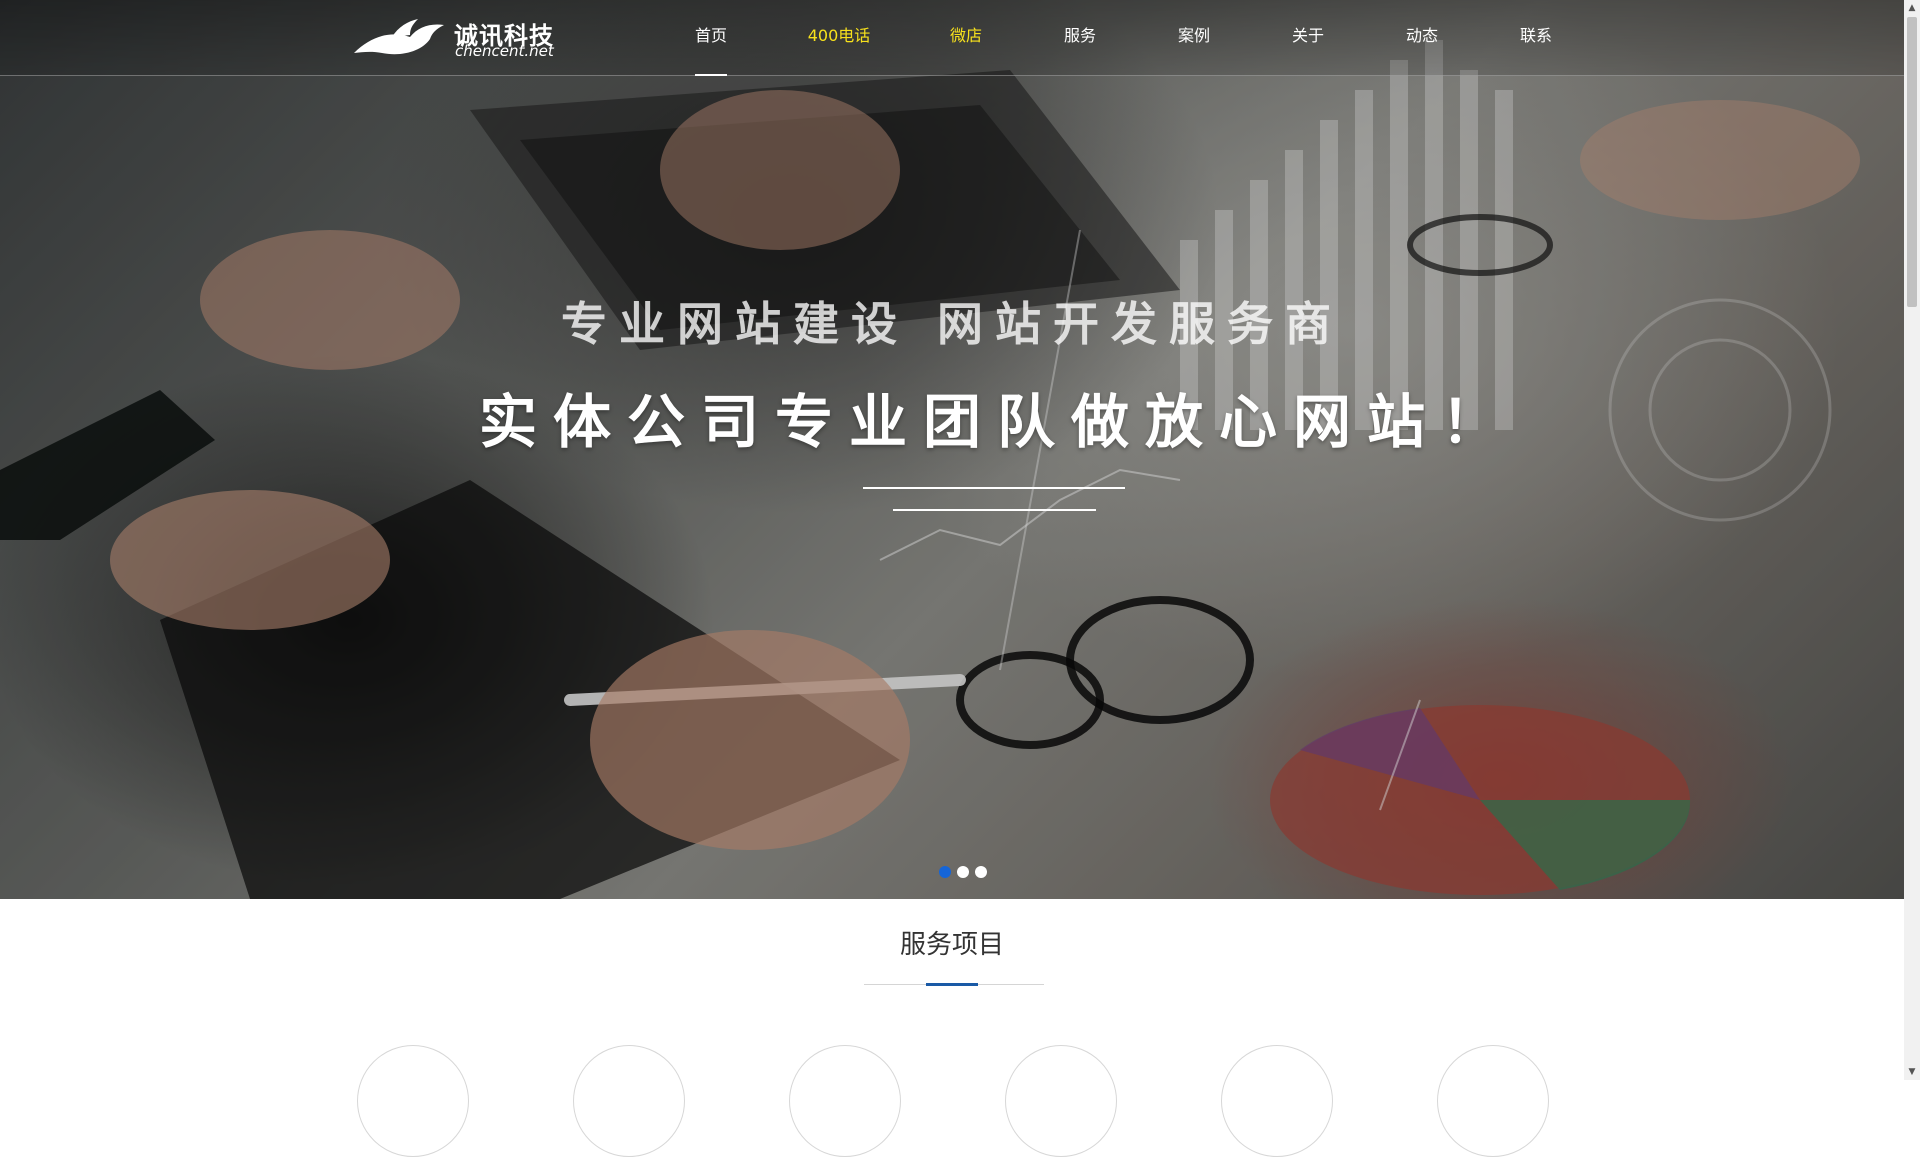 The height and width of the screenshot is (1157, 1920). Describe the element at coordinates (711, 38) in the screenshot. I see `nav-item-home: 首页` at that location.